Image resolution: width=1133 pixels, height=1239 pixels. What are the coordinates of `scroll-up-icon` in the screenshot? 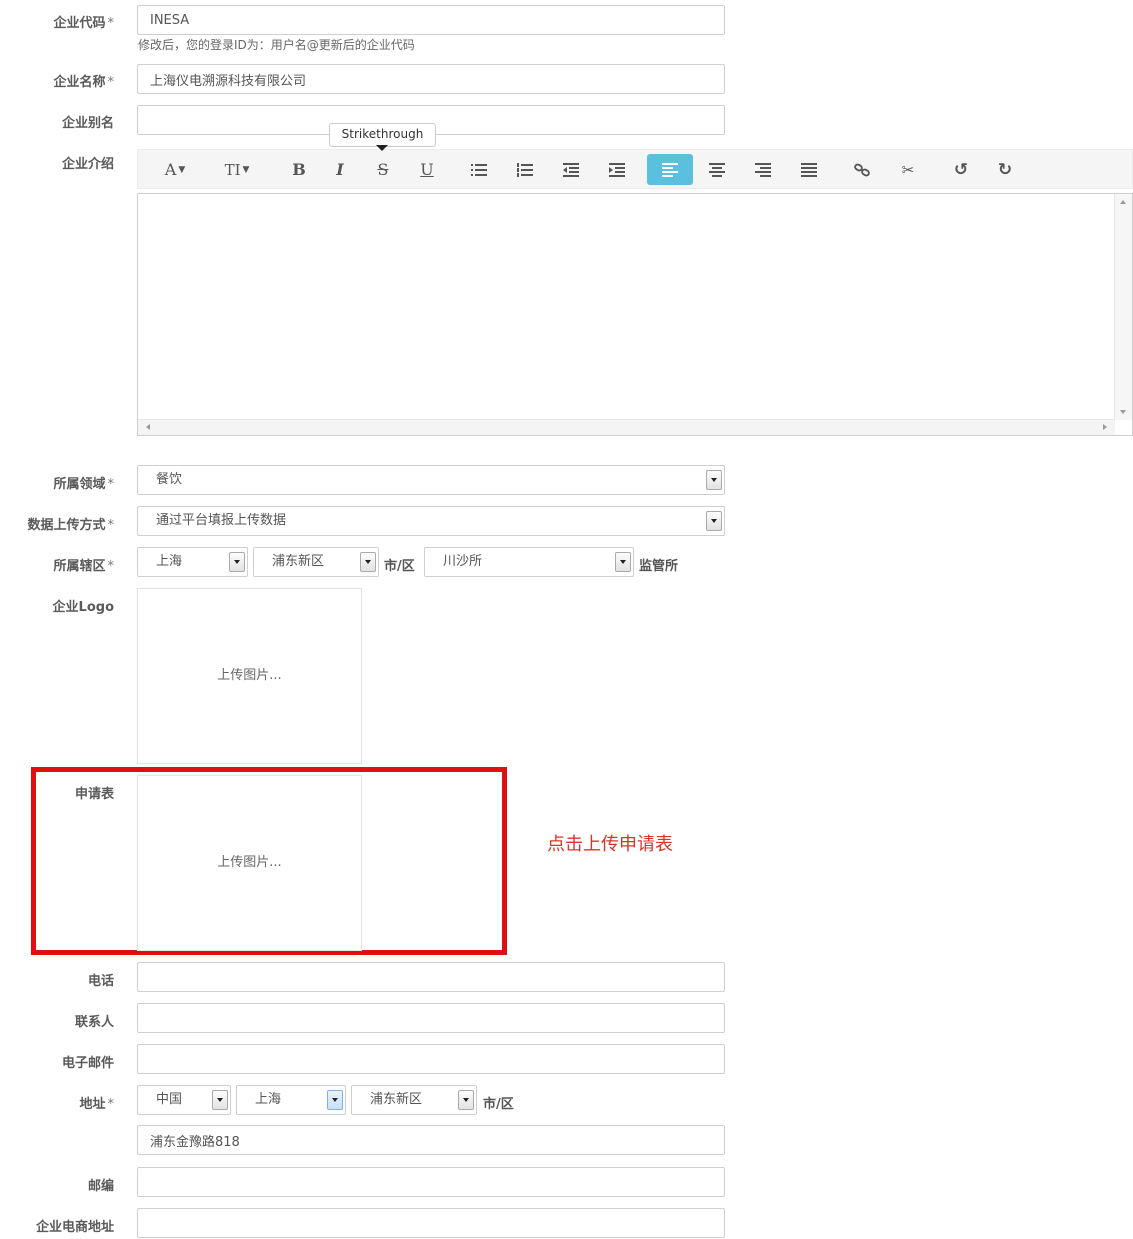 It's located at (1123, 202).